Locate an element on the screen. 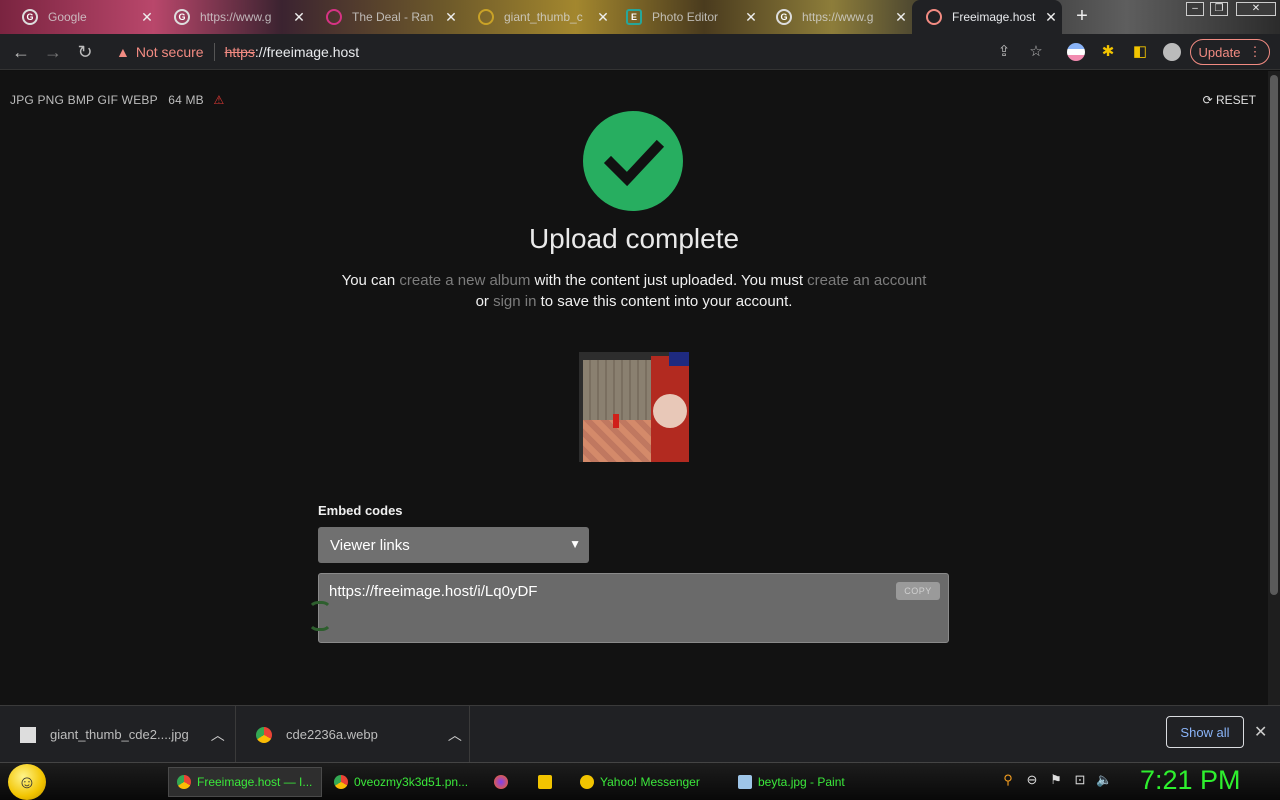 Image resolution: width=1280 pixels, height=800 pixels. new-tab-button: + is located at coordinates (1082, 16).